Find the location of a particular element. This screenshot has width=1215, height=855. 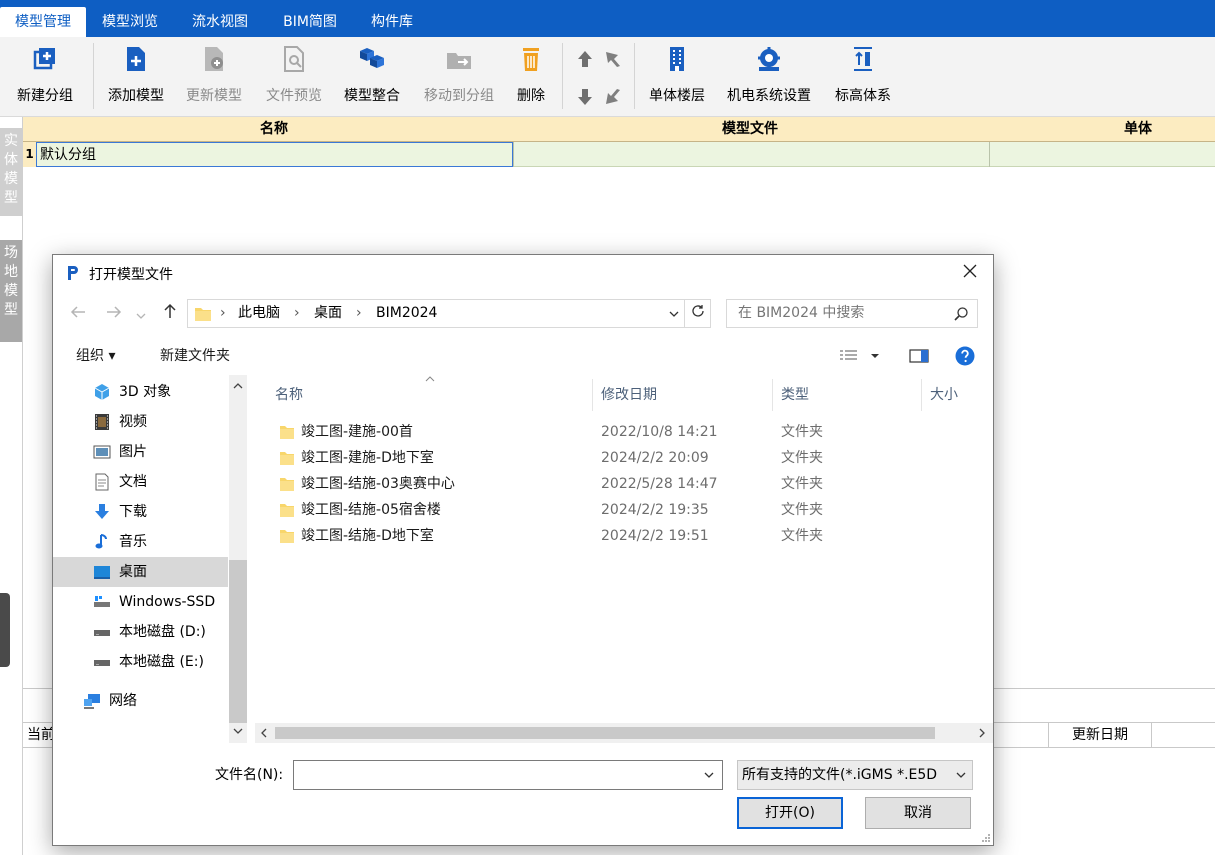

nav-item-drive-d: 本地磁盘 (D:) is located at coordinates (140, 632).